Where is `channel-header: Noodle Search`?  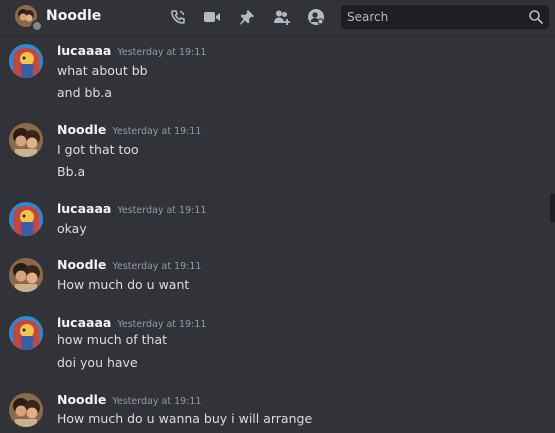 channel-header: Noodle Search is located at coordinates (277, 18).